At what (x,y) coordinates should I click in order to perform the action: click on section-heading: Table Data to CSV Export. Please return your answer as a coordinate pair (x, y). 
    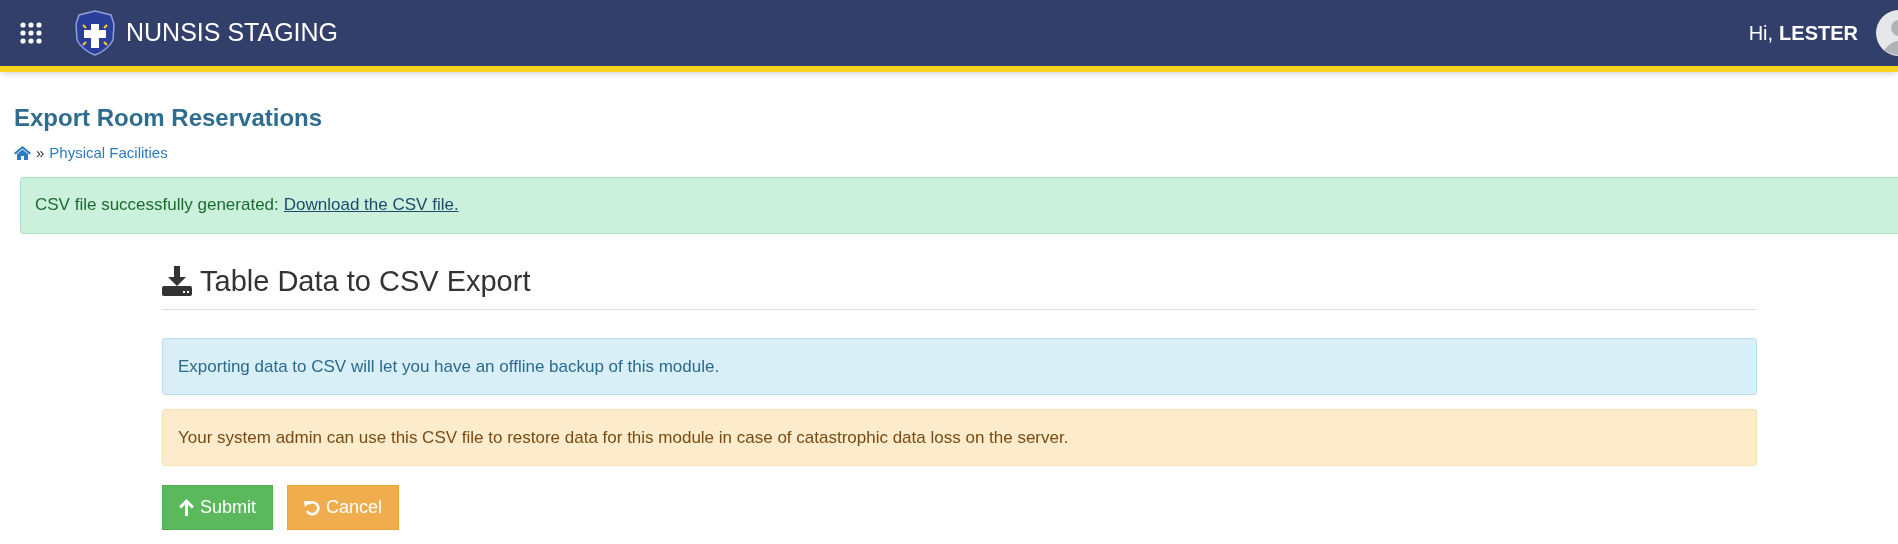
    Looking at the image, I should click on (365, 281).